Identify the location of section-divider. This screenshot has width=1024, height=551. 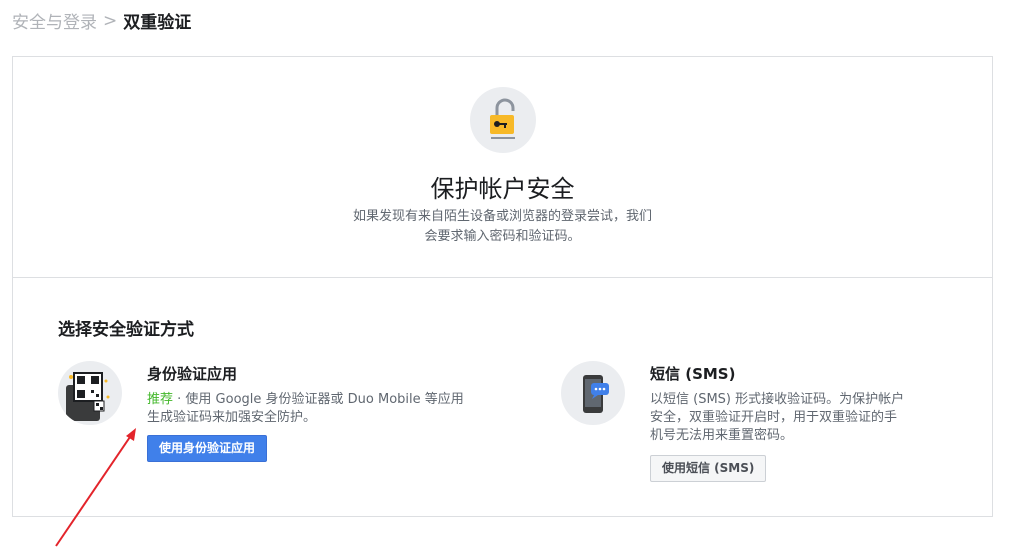
(502, 277).